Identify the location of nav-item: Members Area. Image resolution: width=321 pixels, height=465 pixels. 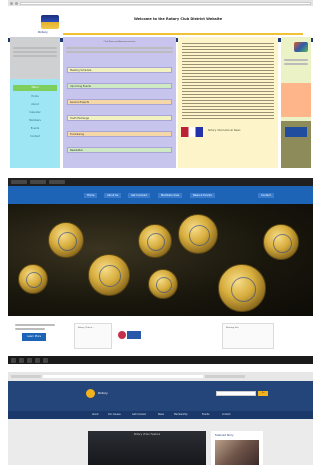
(170, 195).